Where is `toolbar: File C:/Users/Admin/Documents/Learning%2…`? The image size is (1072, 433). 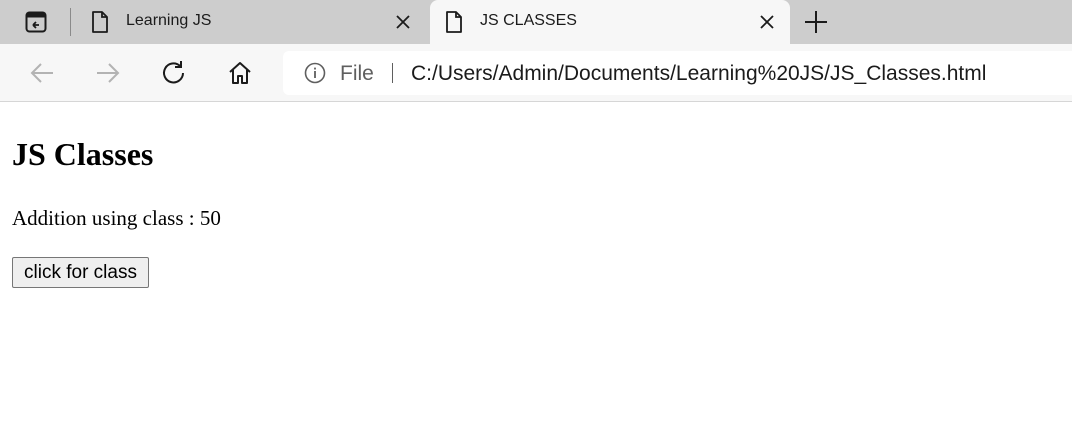
toolbar: File C:/Users/Admin/Documents/Learning%2… is located at coordinates (536, 73).